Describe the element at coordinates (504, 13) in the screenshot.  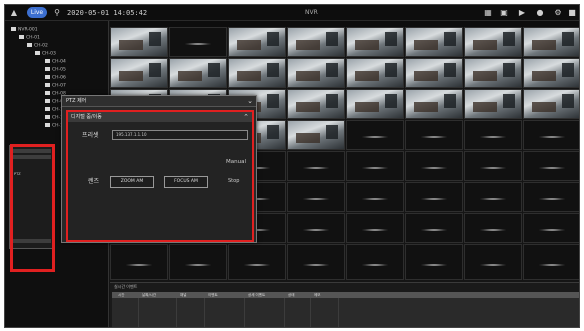
I see `monitor-icon: ▣` at that location.